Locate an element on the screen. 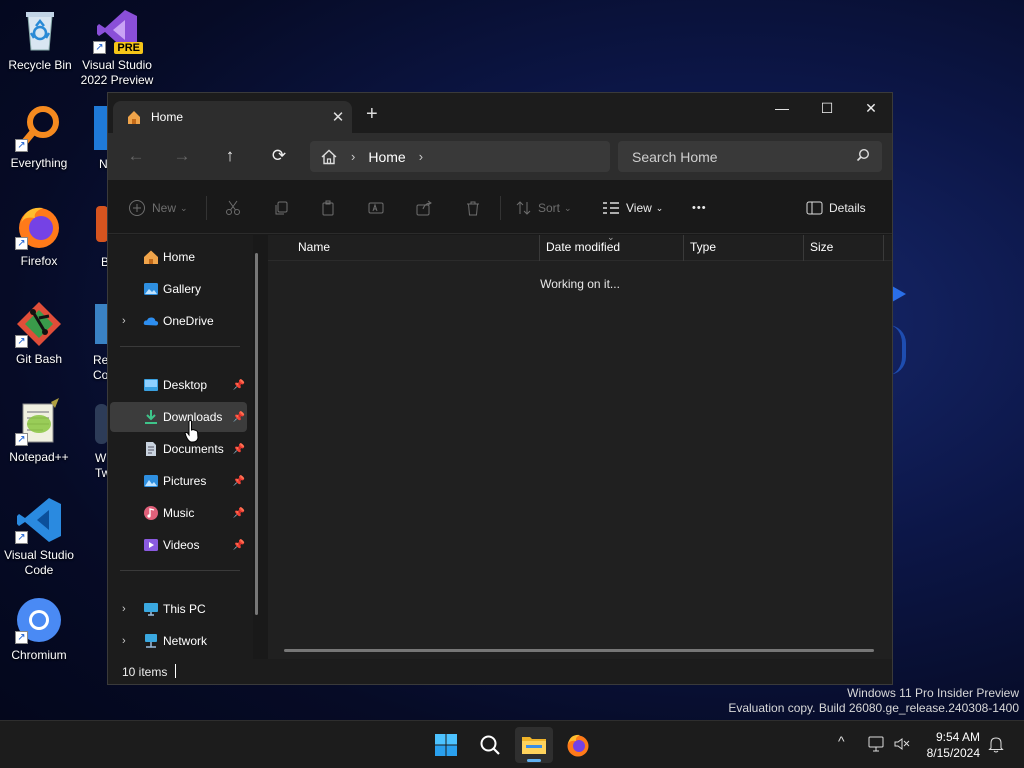 The height and width of the screenshot is (768, 1024). share-button is located at coordinates (427, 208).